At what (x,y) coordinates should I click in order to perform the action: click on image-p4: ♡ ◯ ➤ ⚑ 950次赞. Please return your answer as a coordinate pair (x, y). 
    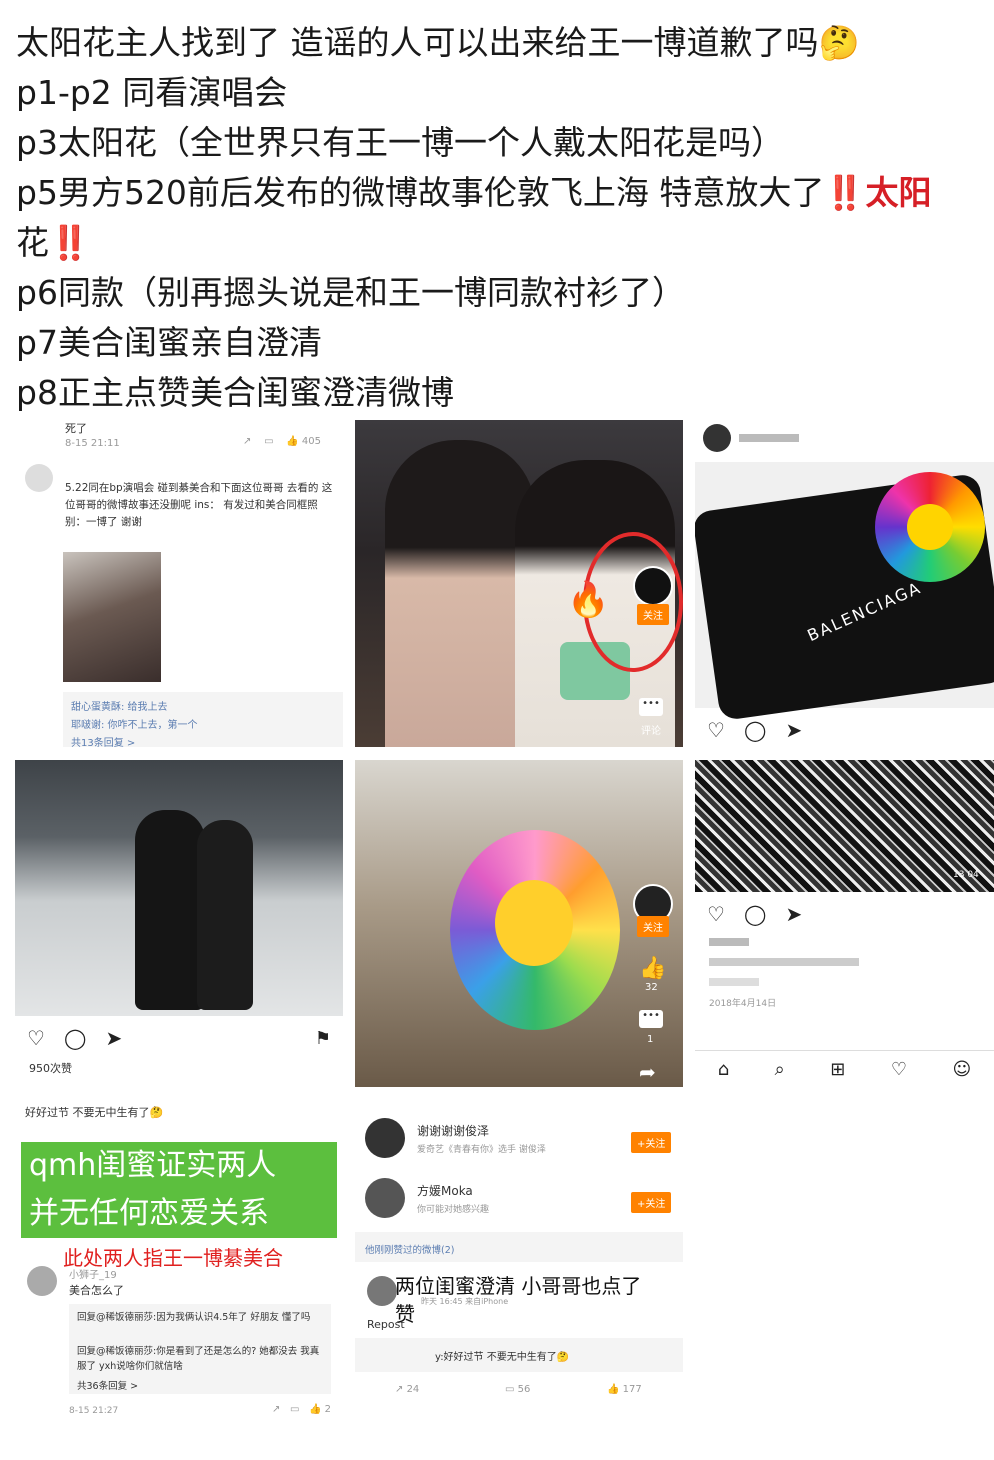
    Looking at the image, I should click on (179, 923).